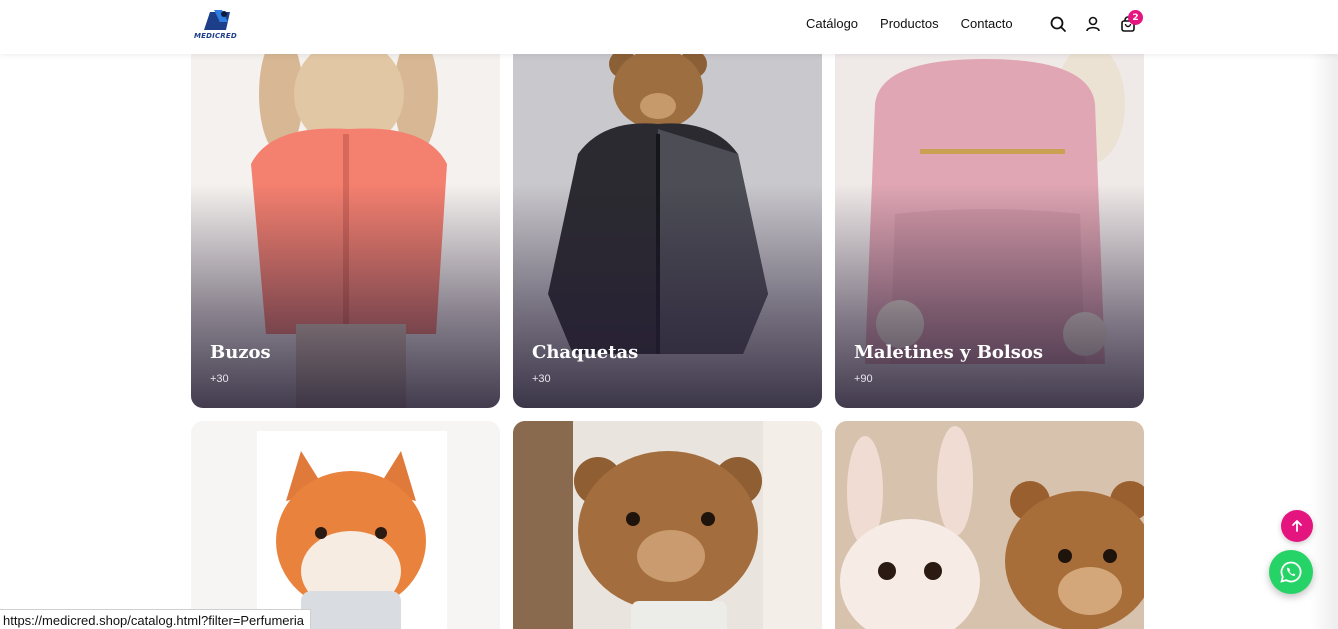  I want to click on site-header: MEDICRED Catálogo Productos Contacto 2, so click(669, 27).